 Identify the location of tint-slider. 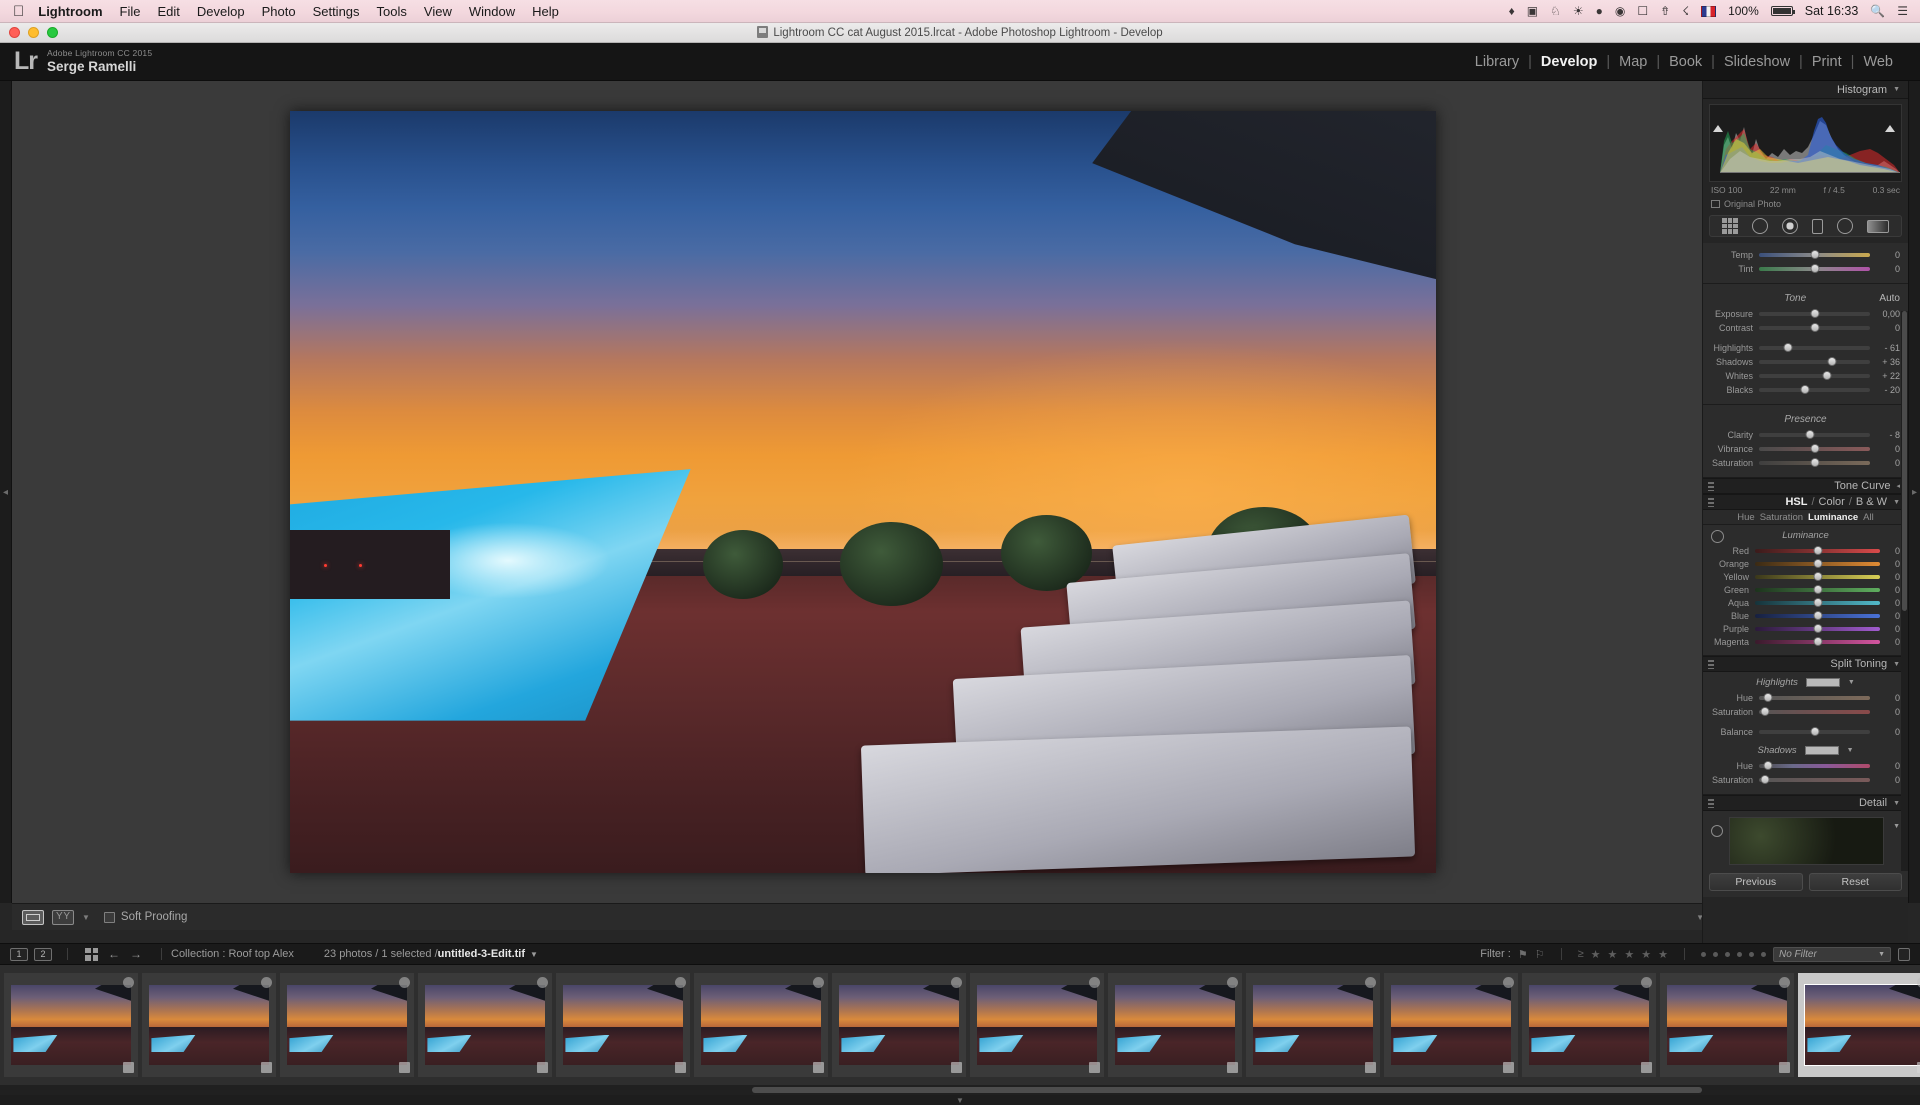
(1814, 268).